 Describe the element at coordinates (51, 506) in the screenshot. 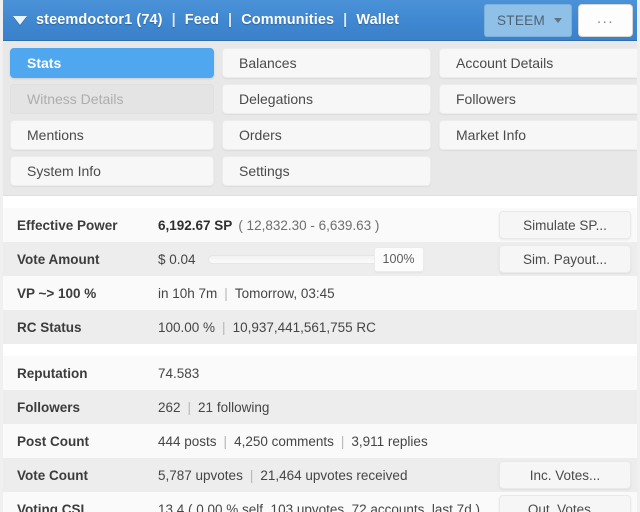

I see `row-label-voting-csi: Voting CSI` at that location.